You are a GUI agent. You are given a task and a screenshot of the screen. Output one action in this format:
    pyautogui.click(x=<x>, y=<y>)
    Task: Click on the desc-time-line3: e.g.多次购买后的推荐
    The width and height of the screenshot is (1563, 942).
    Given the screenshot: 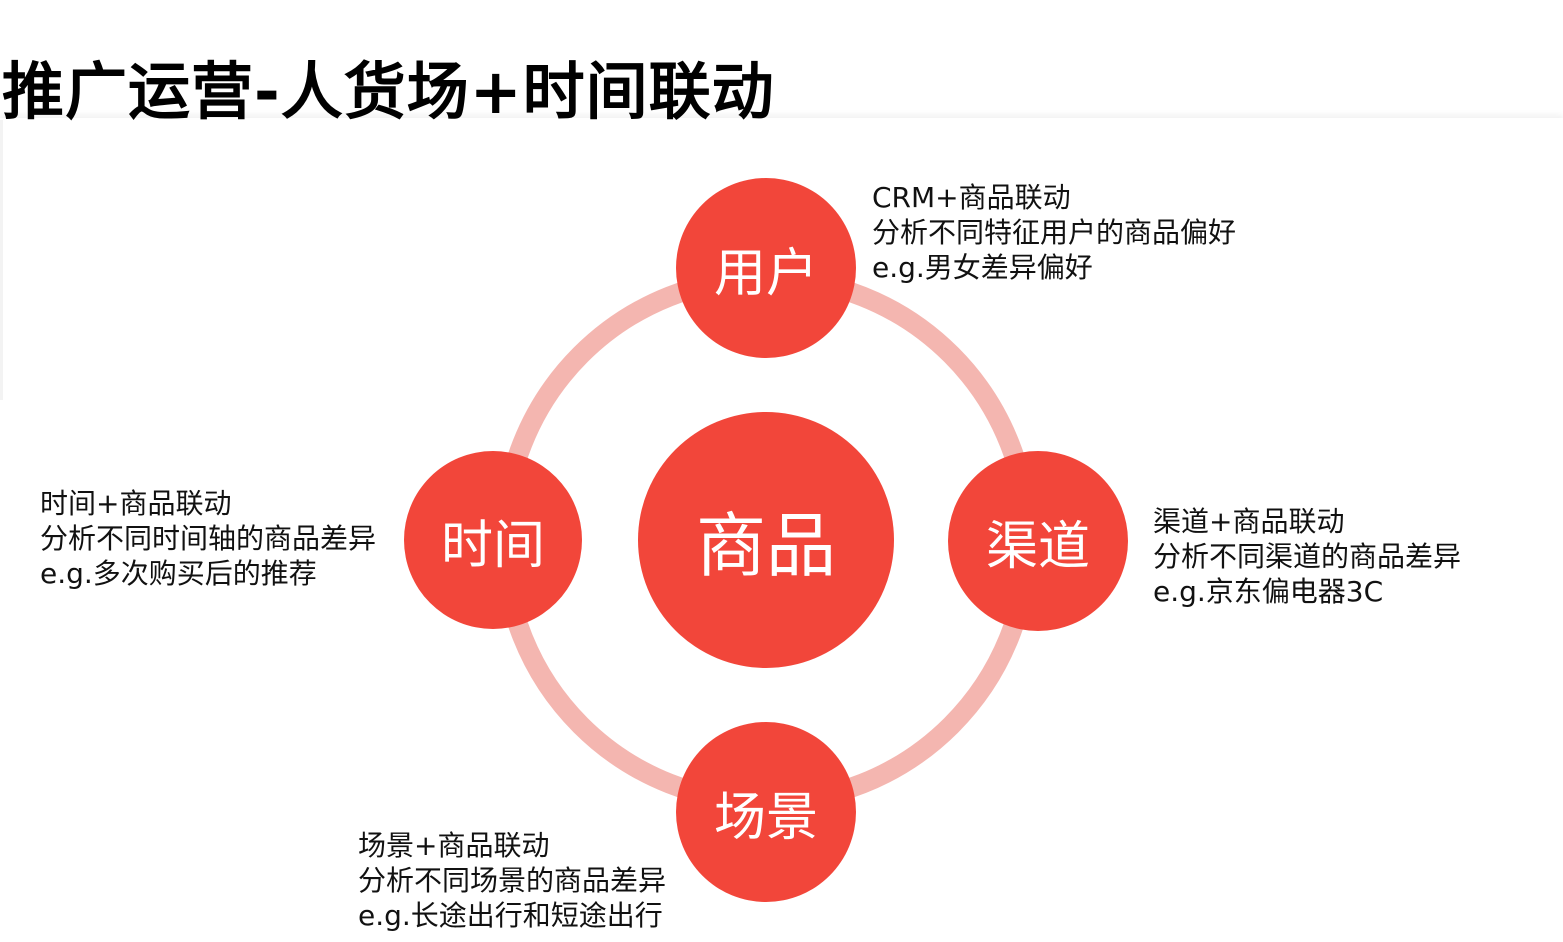 What is the action you would take?
    pyautogui.click(x=178, y=573)
    